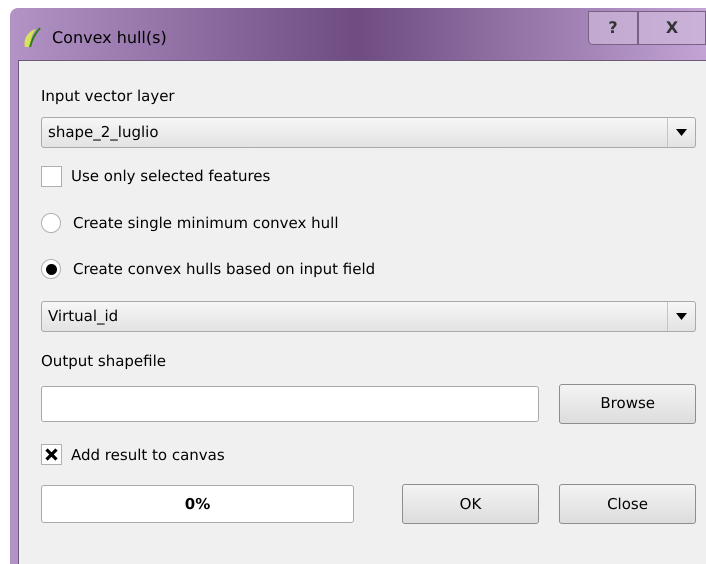 The image size is (706, 564). What do you see at coordinates (627, 504) in the screenshot?
I see `dialog-button: Close` at bounding box center [627, 504].